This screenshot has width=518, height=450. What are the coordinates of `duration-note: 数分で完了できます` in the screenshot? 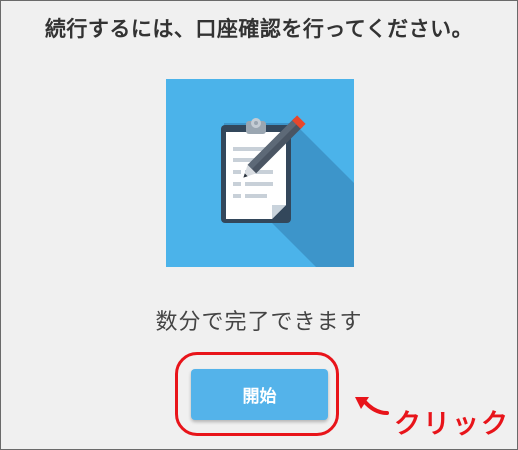 It's located at (259, 322).